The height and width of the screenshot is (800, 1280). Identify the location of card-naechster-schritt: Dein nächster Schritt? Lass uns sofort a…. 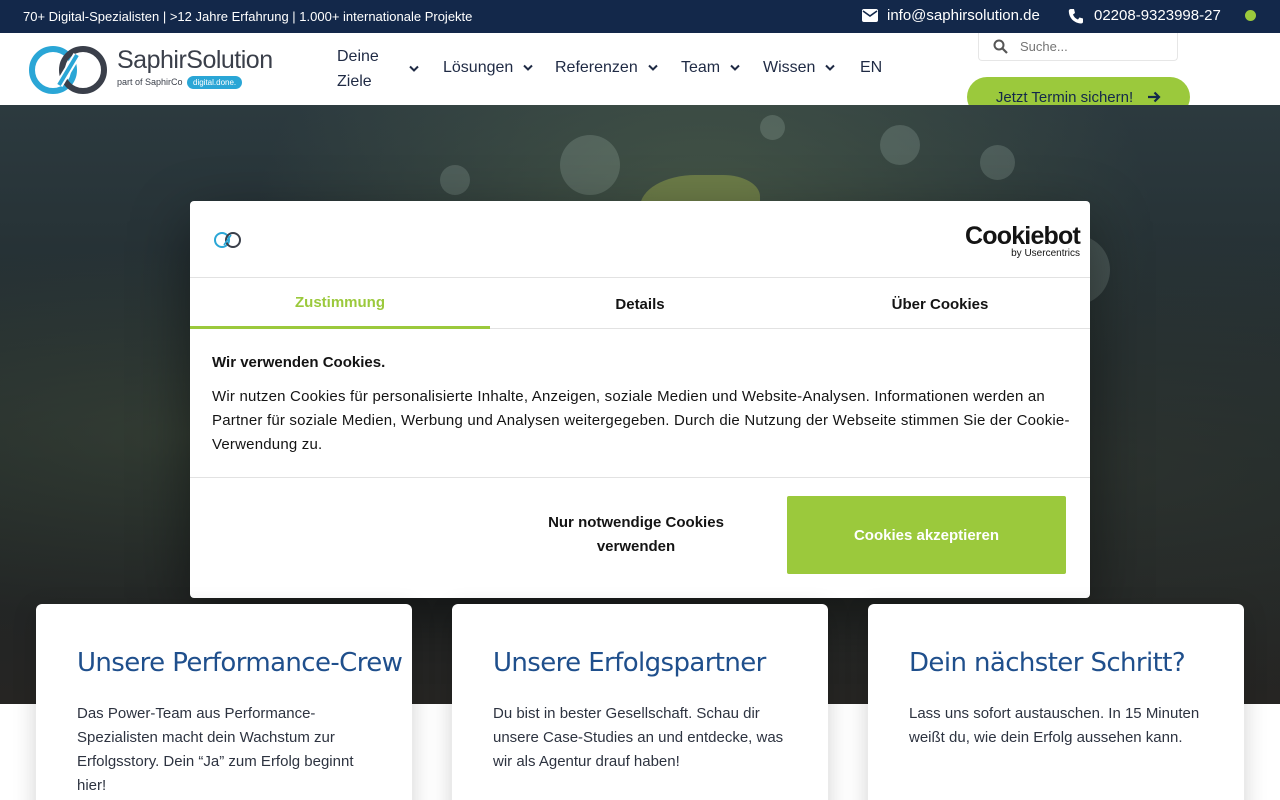
(1056, 702).